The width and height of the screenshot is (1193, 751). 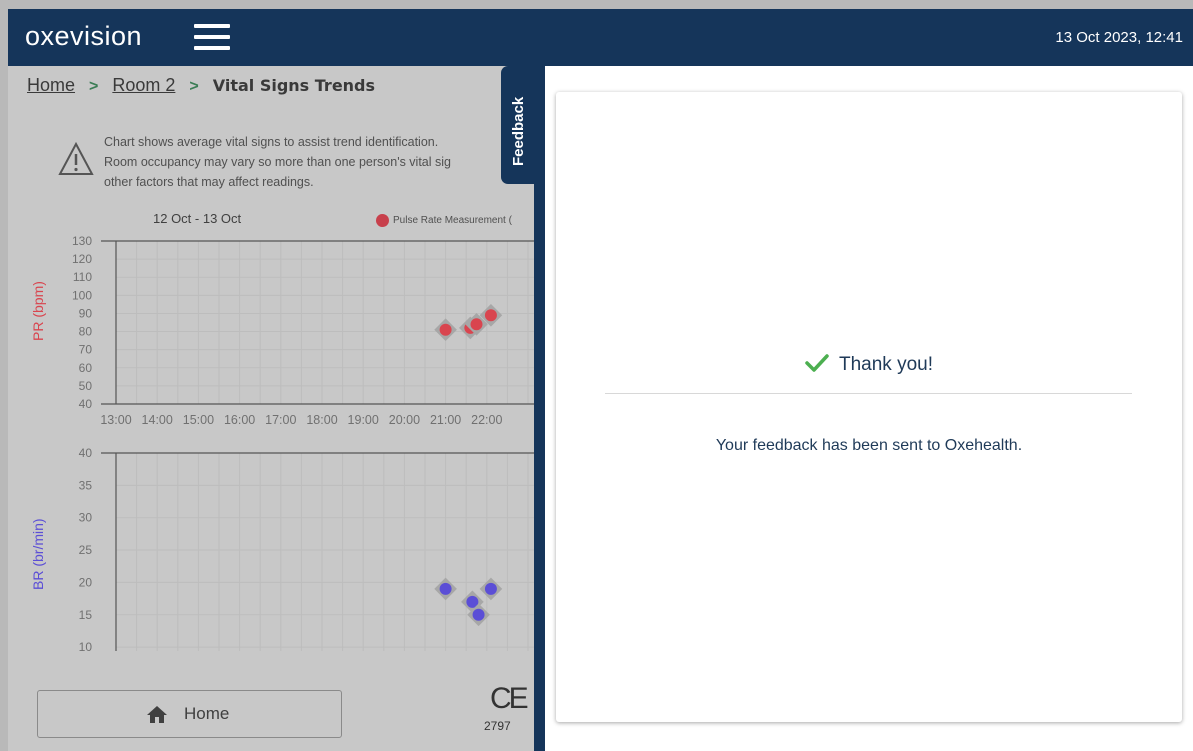 I want to click on home-button: Home, so click(x=189, y=714).